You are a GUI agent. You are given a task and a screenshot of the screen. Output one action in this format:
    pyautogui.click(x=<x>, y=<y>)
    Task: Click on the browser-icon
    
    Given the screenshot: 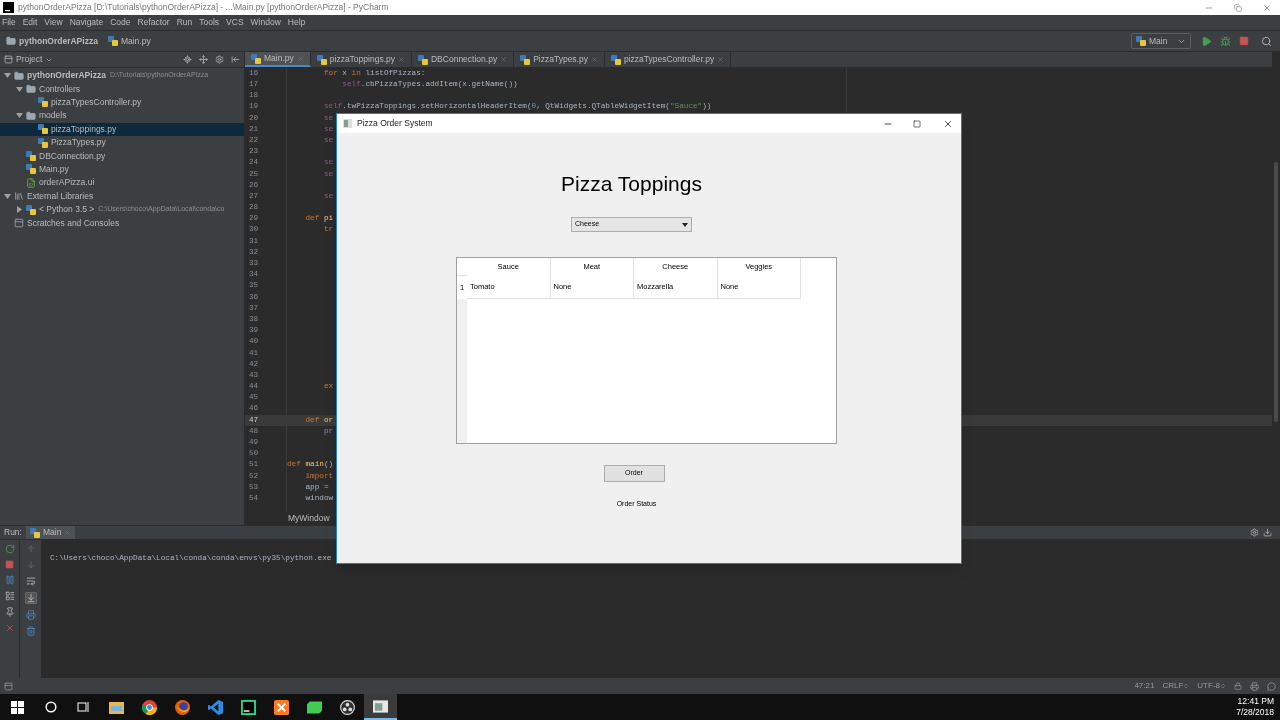 What is the action you would take?
    pyautogui.click(x=149, y=707)
    